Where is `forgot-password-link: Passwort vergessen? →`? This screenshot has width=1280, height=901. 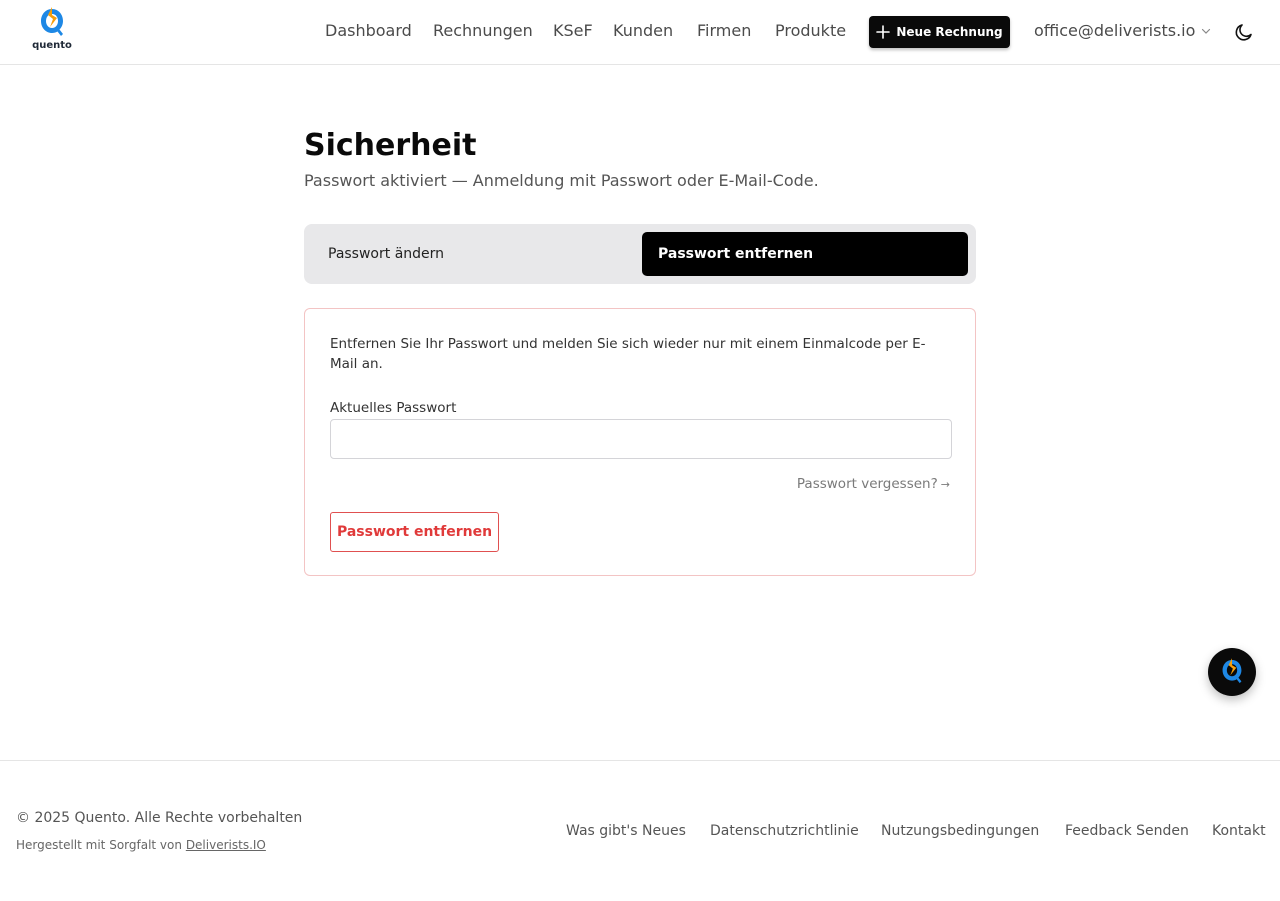
forgot-password-link: Passwort vergessen? → is located at coordinates (873, 484).